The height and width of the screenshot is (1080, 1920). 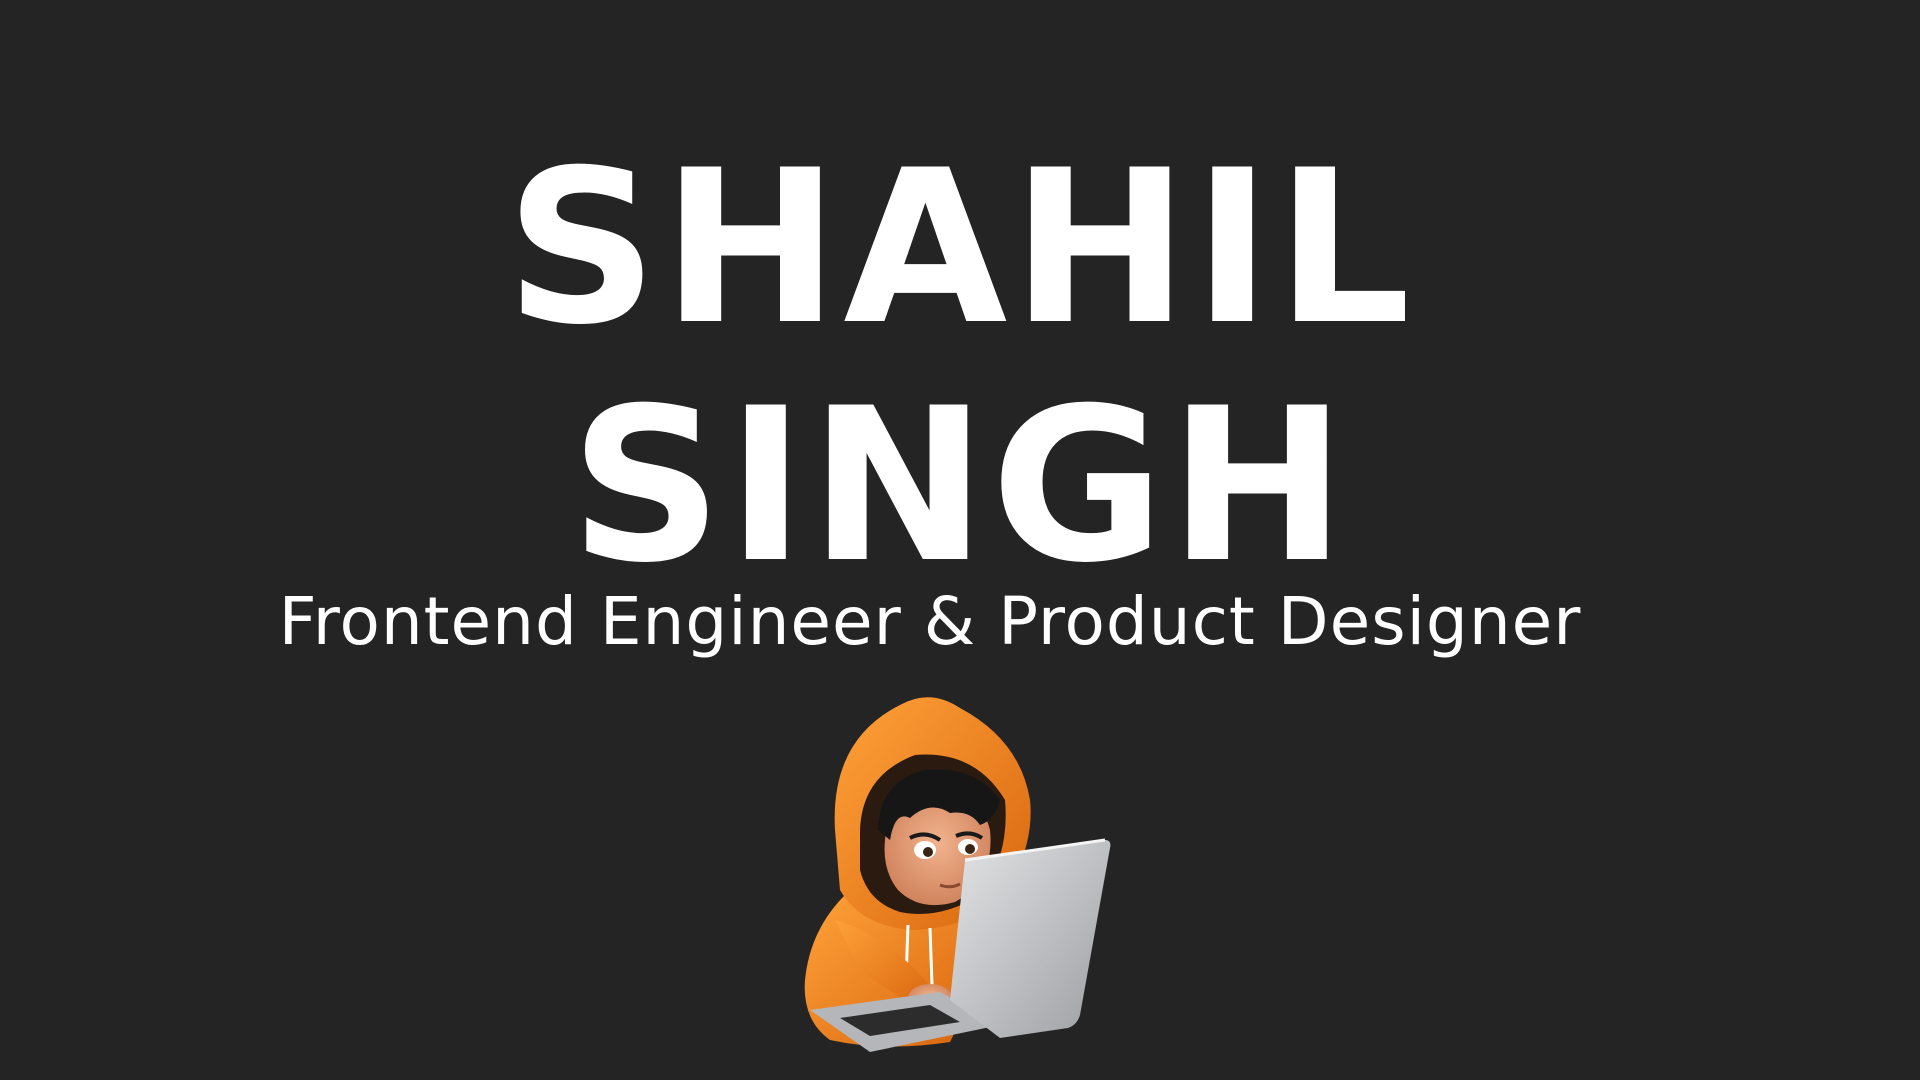 What do you see at coordinates (960, 247) in the screenshot?
I see `hero-first-name: SHAHIL` at bounding box center [960, 247].